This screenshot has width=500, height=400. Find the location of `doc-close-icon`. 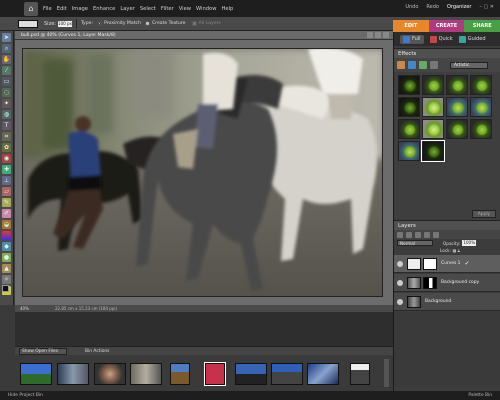

doc-close-icon is located at coordinates (386, 35).